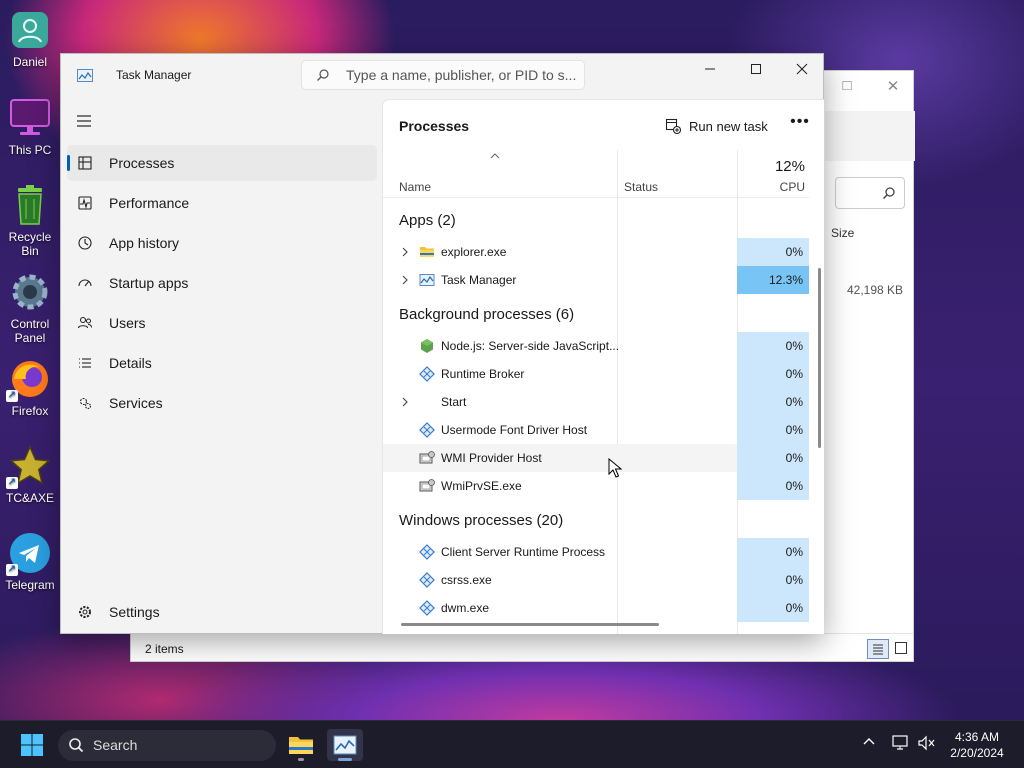 The width and height of the screenshot is (1024, 768). I want to click on desktop-icon-recycle-bin: Recycle Bin, so click(30, 220).